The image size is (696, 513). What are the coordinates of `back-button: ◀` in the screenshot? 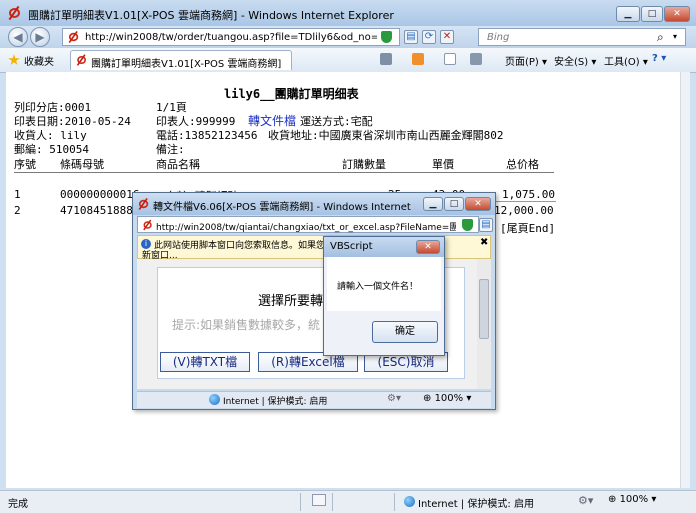 It's located at (18, 37).